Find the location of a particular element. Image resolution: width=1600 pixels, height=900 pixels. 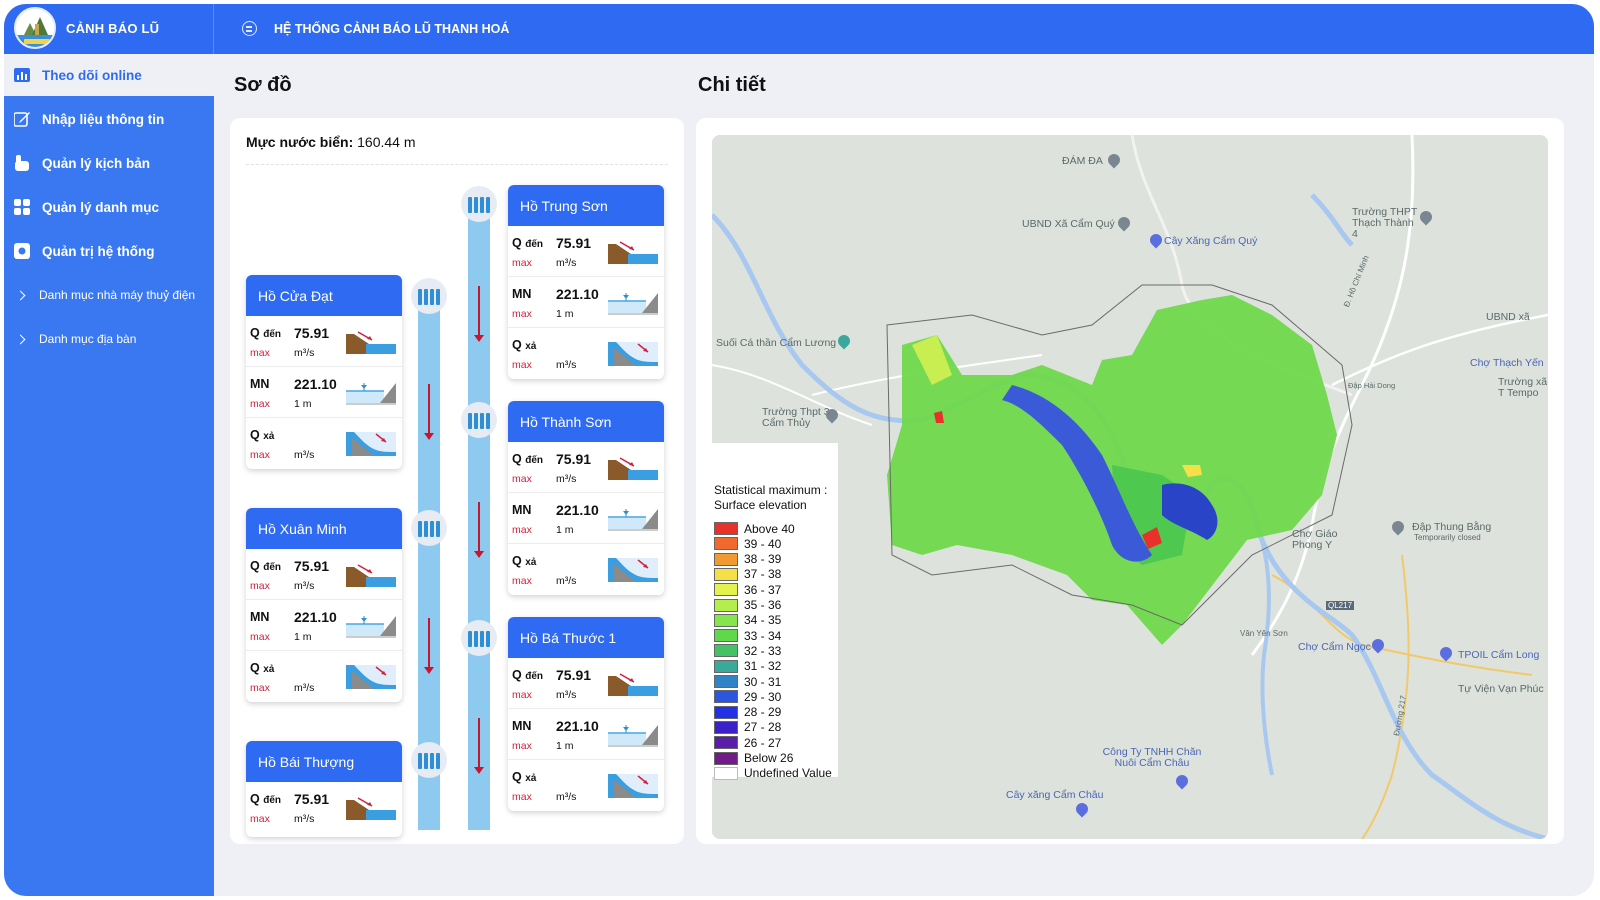

brand: CẢNH BÁO LŨ is located at coordinates (109, 29).